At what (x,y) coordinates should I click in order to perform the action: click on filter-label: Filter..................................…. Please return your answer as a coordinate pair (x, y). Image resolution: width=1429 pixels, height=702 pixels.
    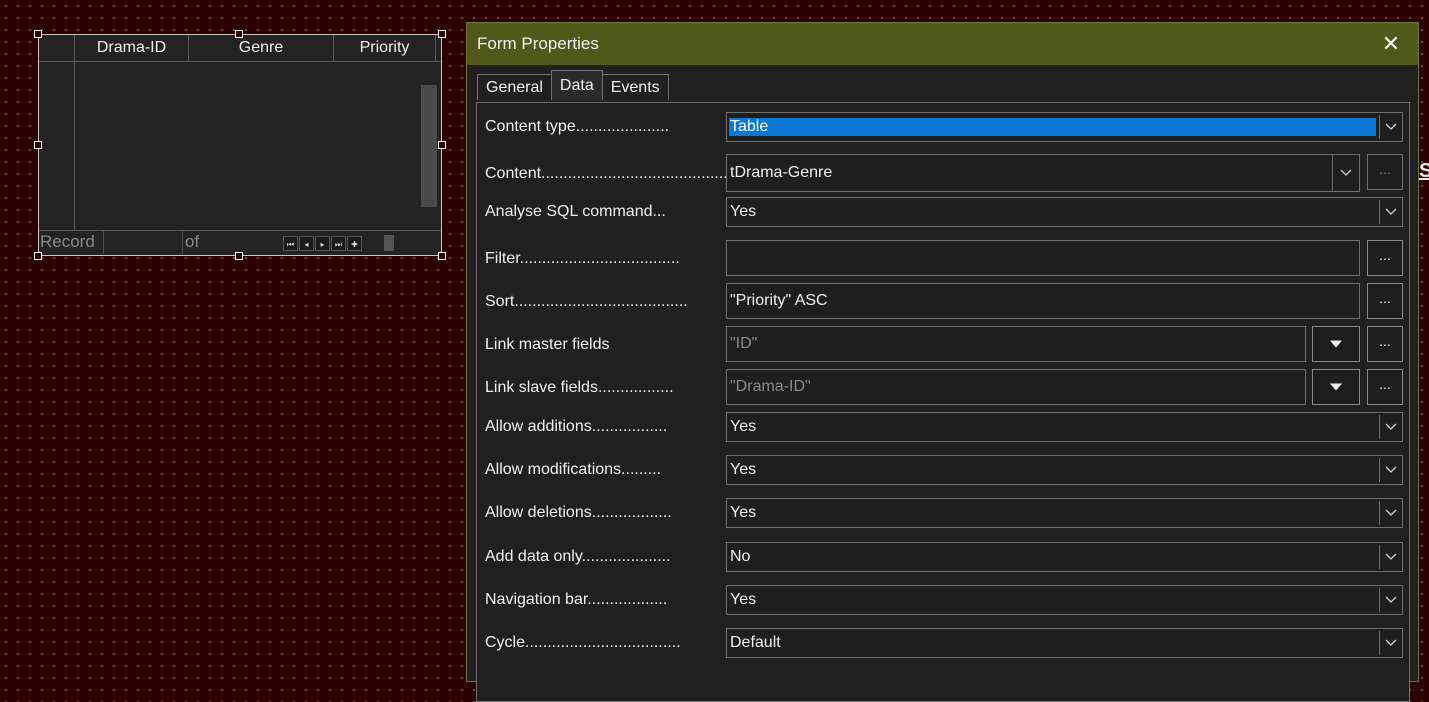
    Looking at the image, I should click on (582, 258).